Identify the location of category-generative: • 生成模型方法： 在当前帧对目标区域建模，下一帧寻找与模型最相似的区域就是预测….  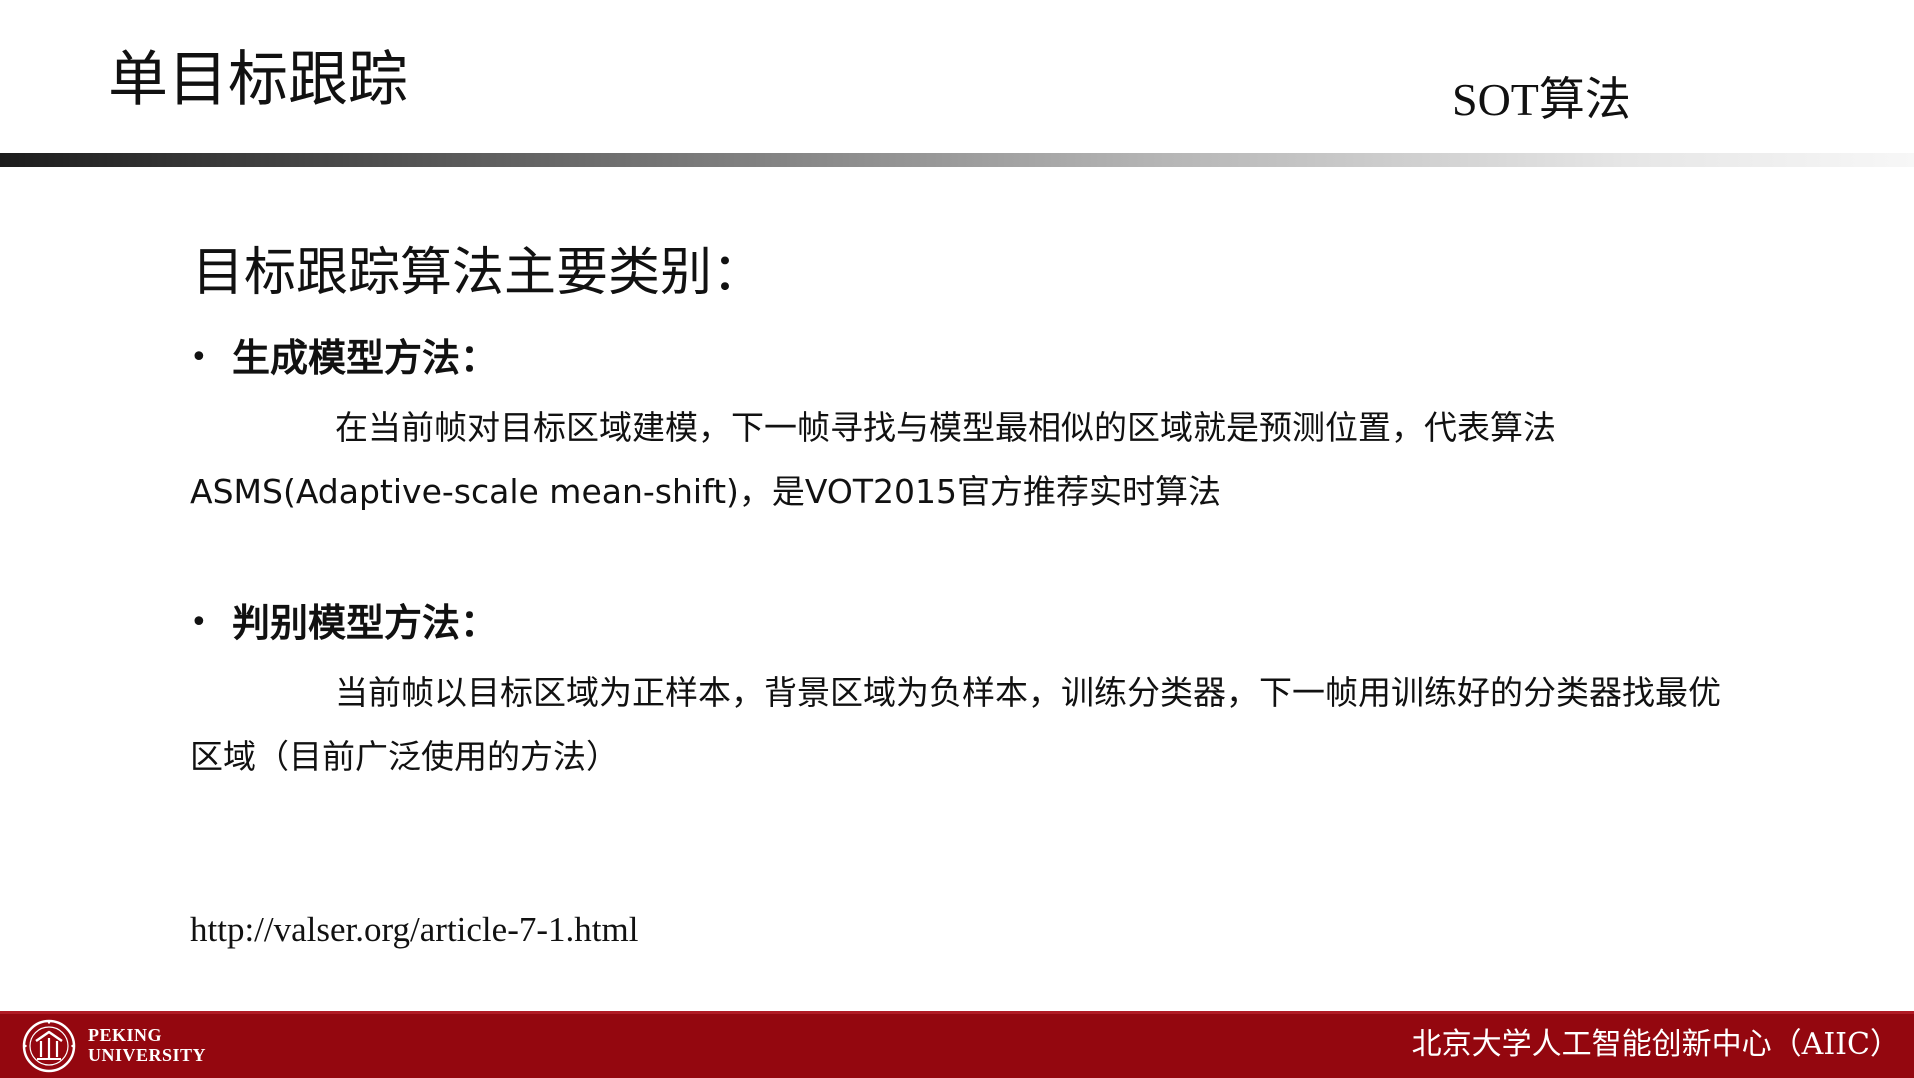
(970, 427).